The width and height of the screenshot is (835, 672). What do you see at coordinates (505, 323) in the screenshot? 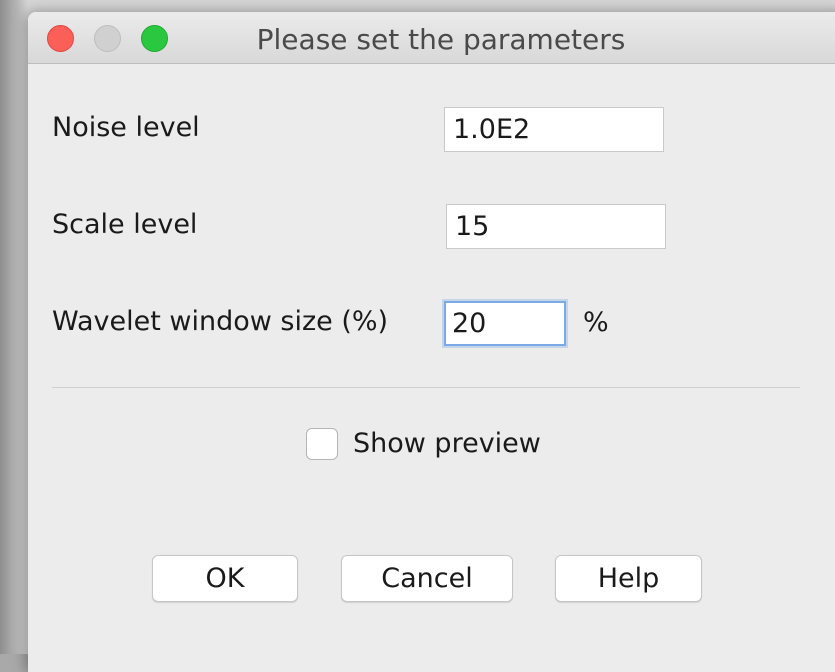
I see `wavelet-window-size-input` at bounding box center [505, 323].